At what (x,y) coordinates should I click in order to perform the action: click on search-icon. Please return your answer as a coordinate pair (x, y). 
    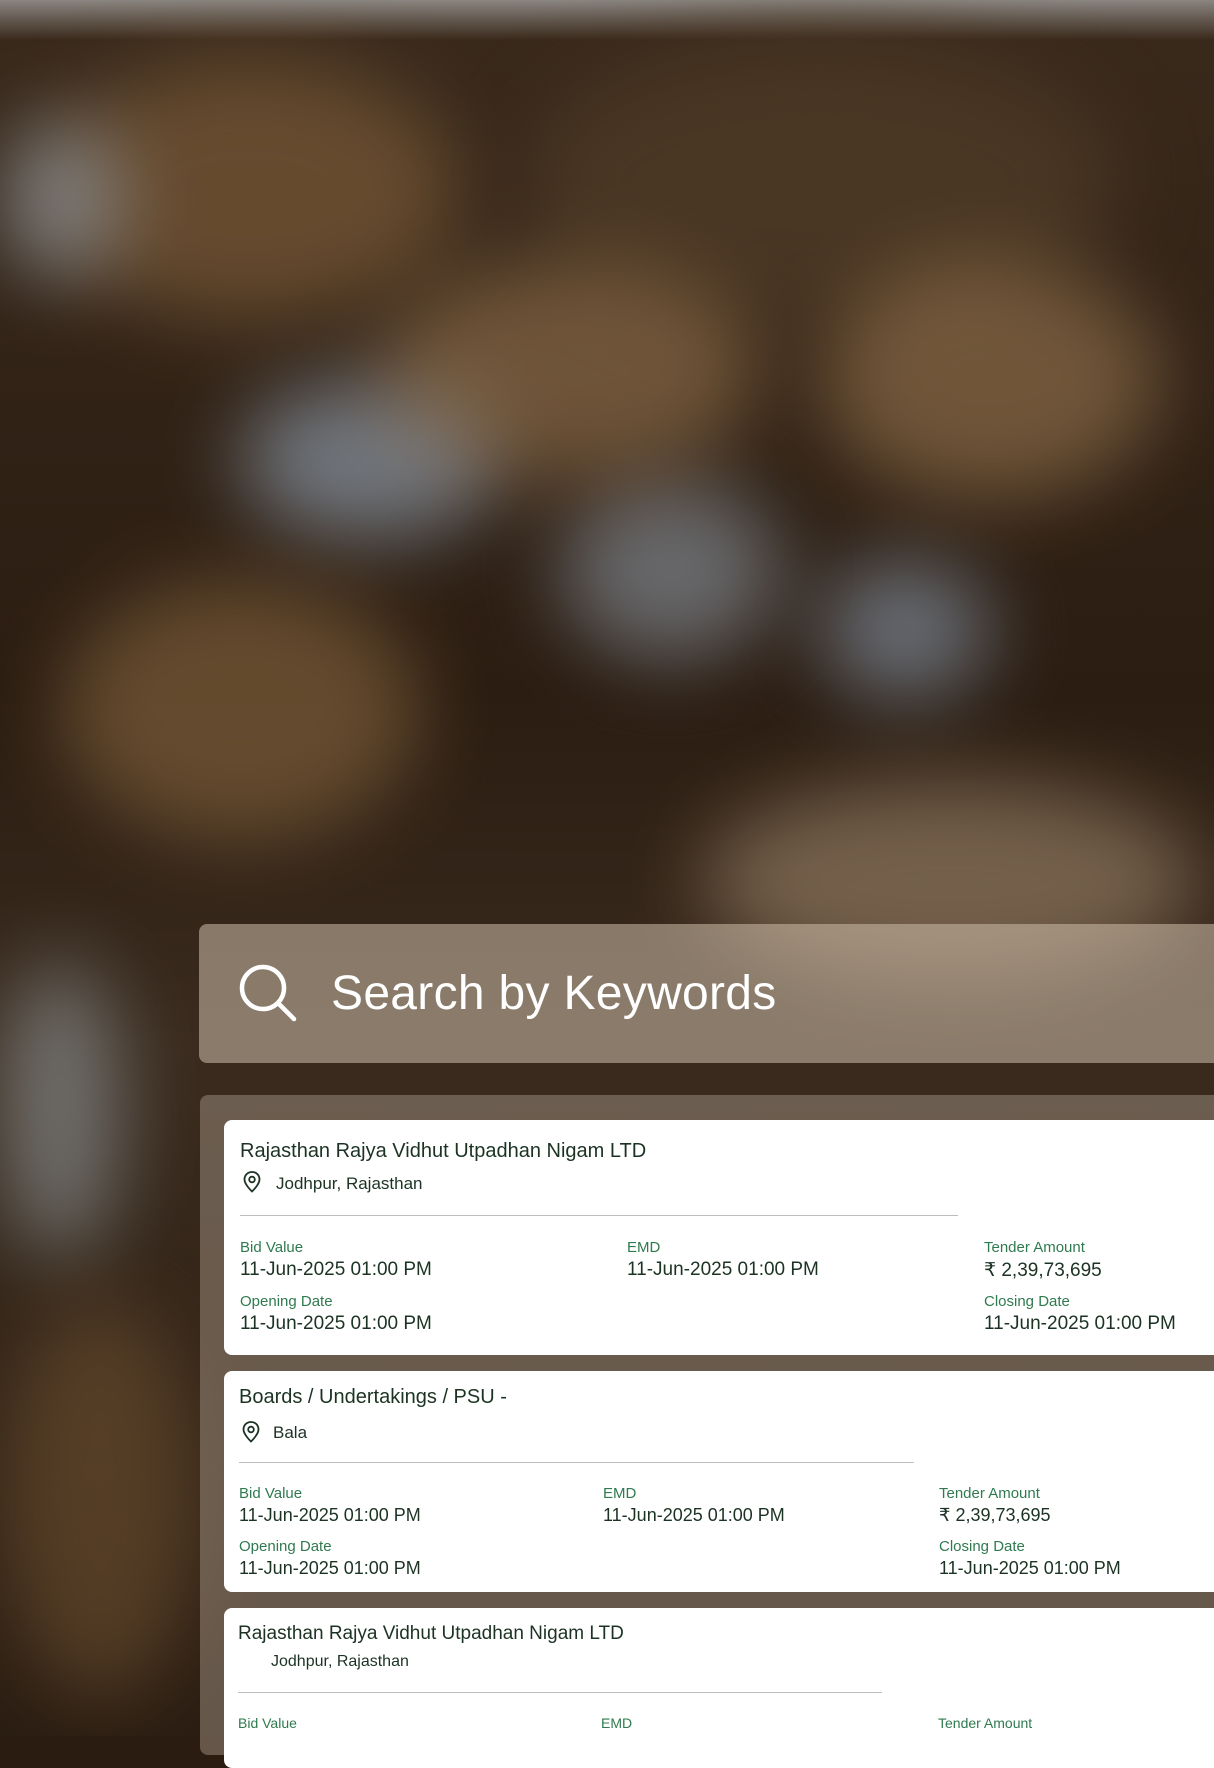
    Looking at the image, I should click on (268, 993).